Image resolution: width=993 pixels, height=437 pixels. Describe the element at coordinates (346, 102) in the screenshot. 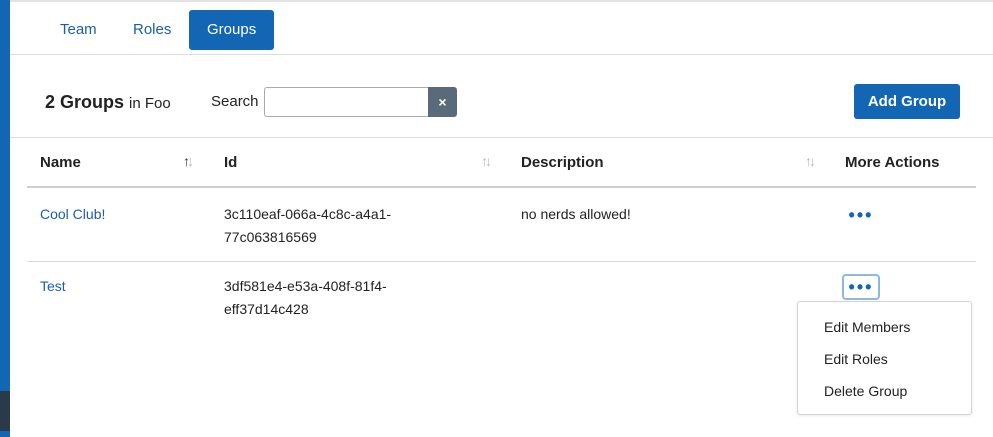

I see `search-input` at that location.